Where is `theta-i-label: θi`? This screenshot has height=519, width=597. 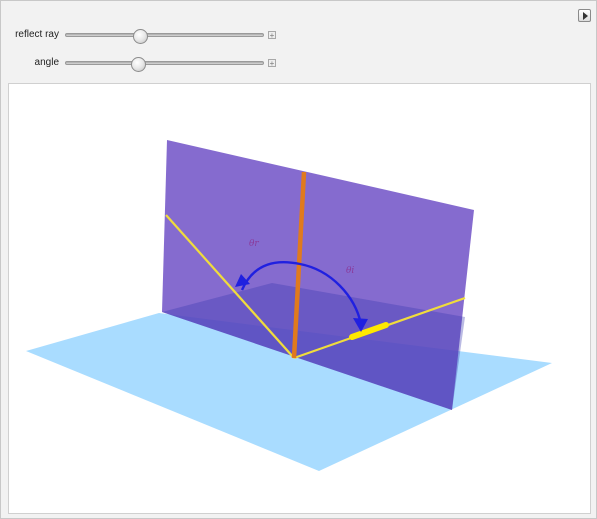 theta-i-label: θi is located at coordinates (350, 271).